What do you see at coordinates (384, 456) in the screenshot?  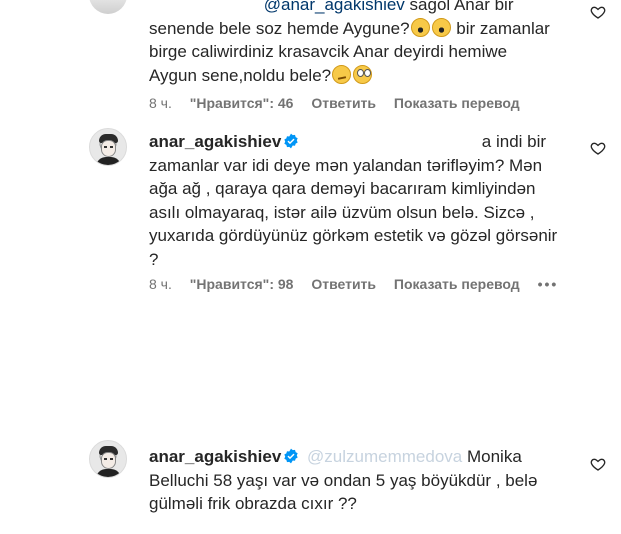 I see `mention-link: @zulzumemmedova` at bounding box center [384, 456].